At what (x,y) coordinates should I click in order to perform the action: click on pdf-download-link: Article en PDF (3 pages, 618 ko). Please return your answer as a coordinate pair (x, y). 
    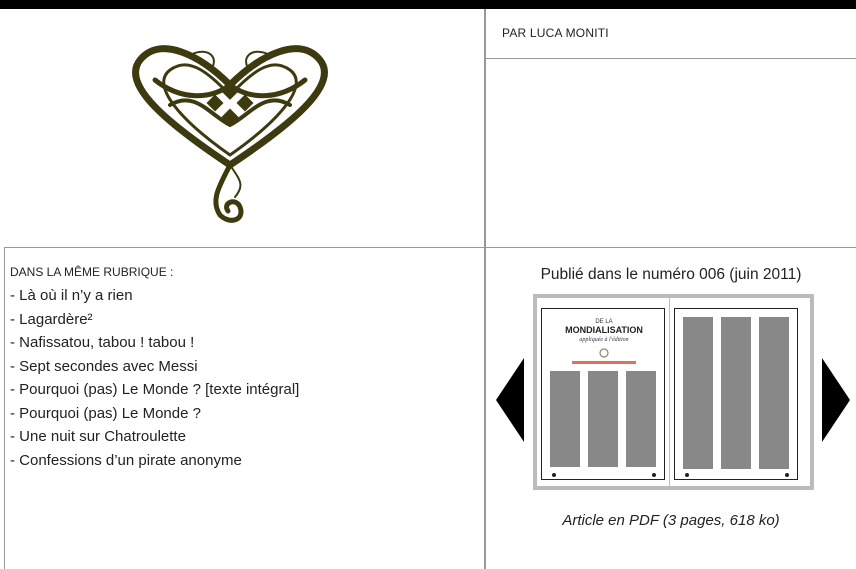
    Looking at the image, I should click on (671, 520).